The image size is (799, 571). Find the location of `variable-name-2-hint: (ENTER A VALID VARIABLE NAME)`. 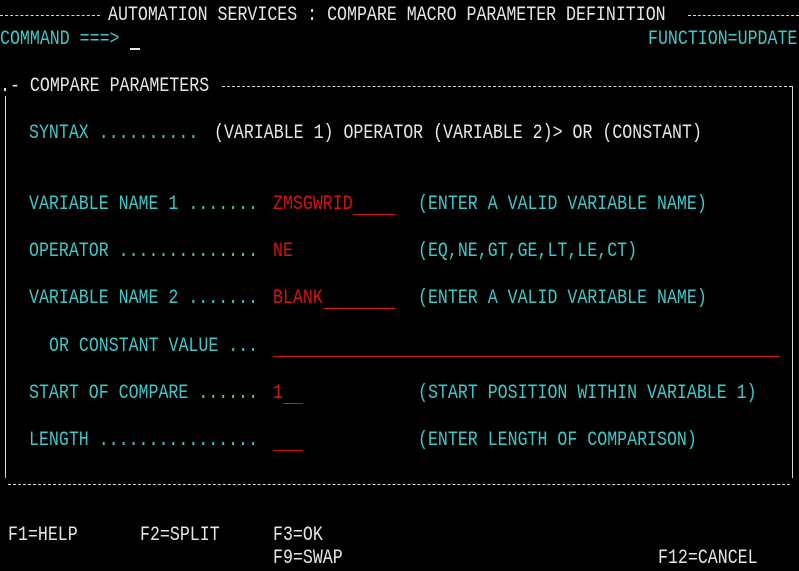

variable-name-2-hint: (ENTER A VALID VARIABLE NAME) is located at coordinates (562, 297).